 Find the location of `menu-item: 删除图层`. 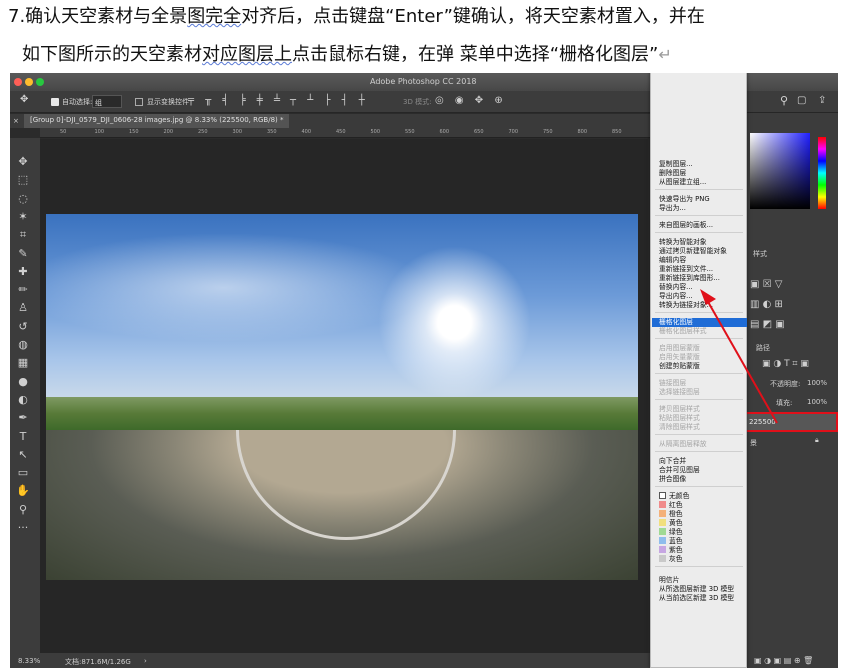

menu-item: 删除图层 is located at coordinates (672, 173).